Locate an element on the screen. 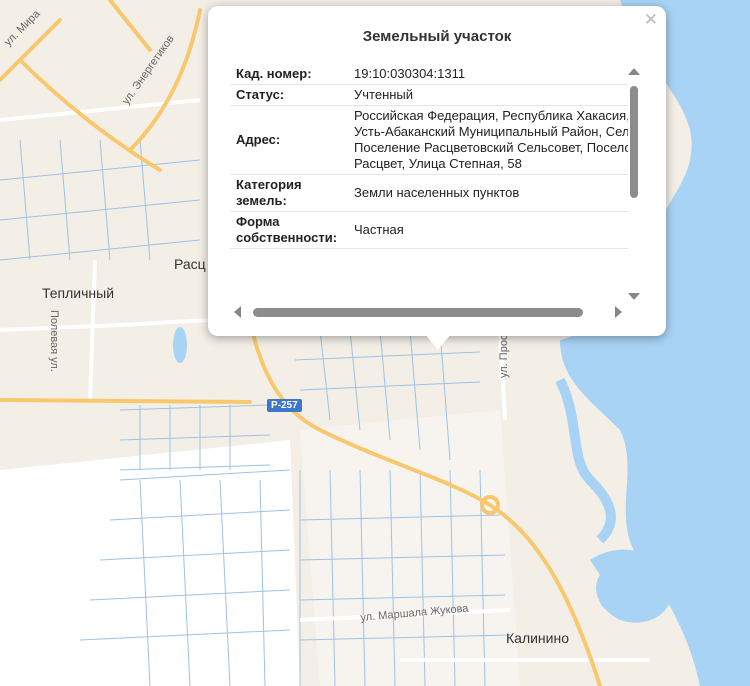 This screenshot has width=750, height=686. popup-title: Земельный участок is located at coordinates (437, 36).